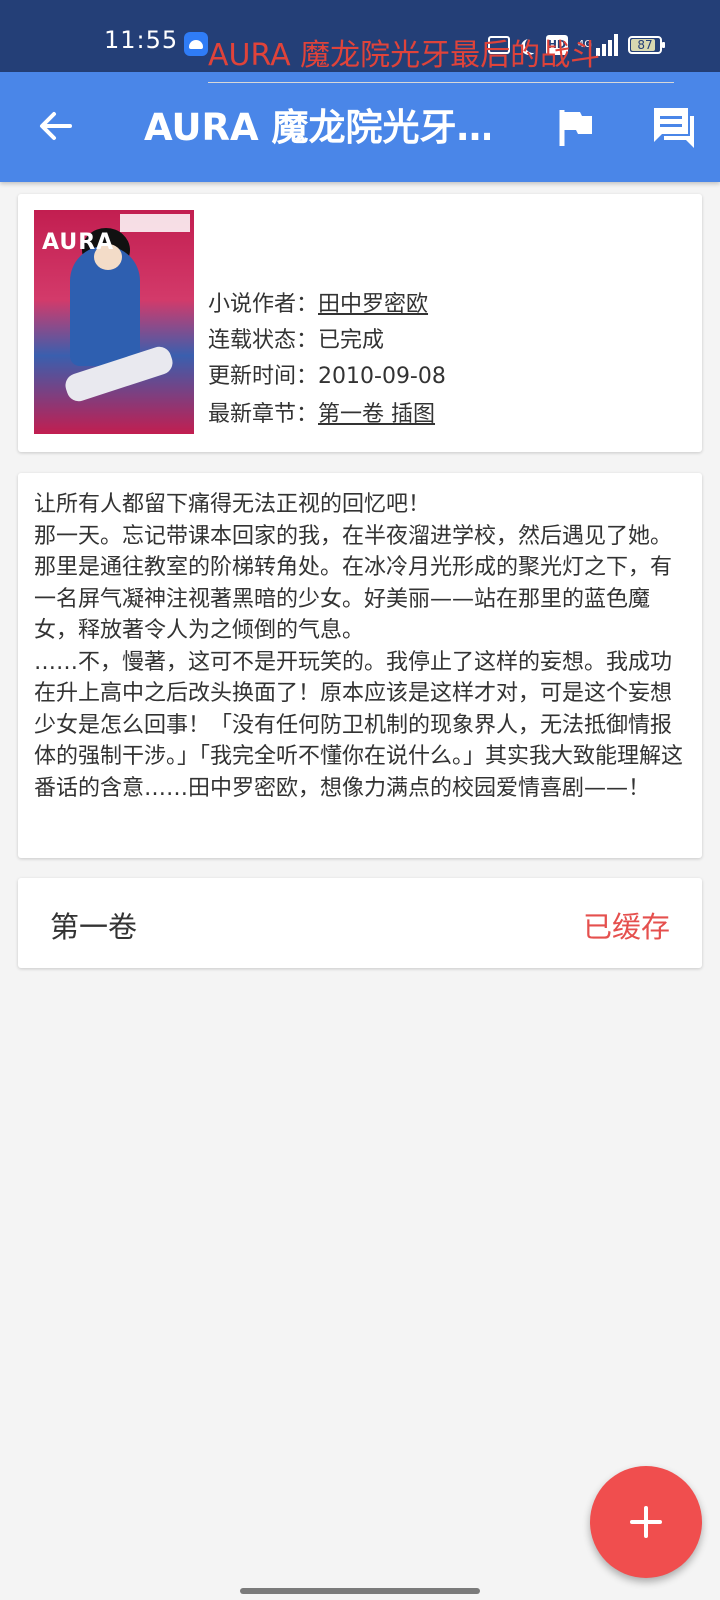 The image size is (720, 1600). Describe the element at coordinates (626, 927) in the screenshot. I see `volume-cache-status: 已缓存` at that location.